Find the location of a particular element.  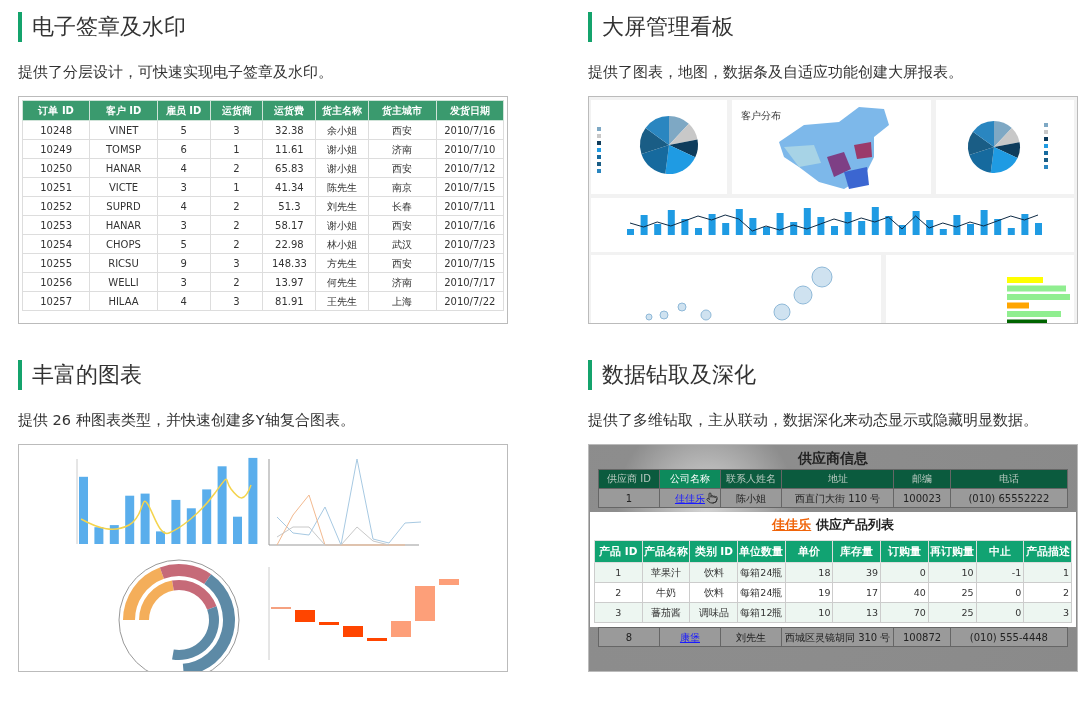

table-cell: WELLI is located at coordinates (123, 282).